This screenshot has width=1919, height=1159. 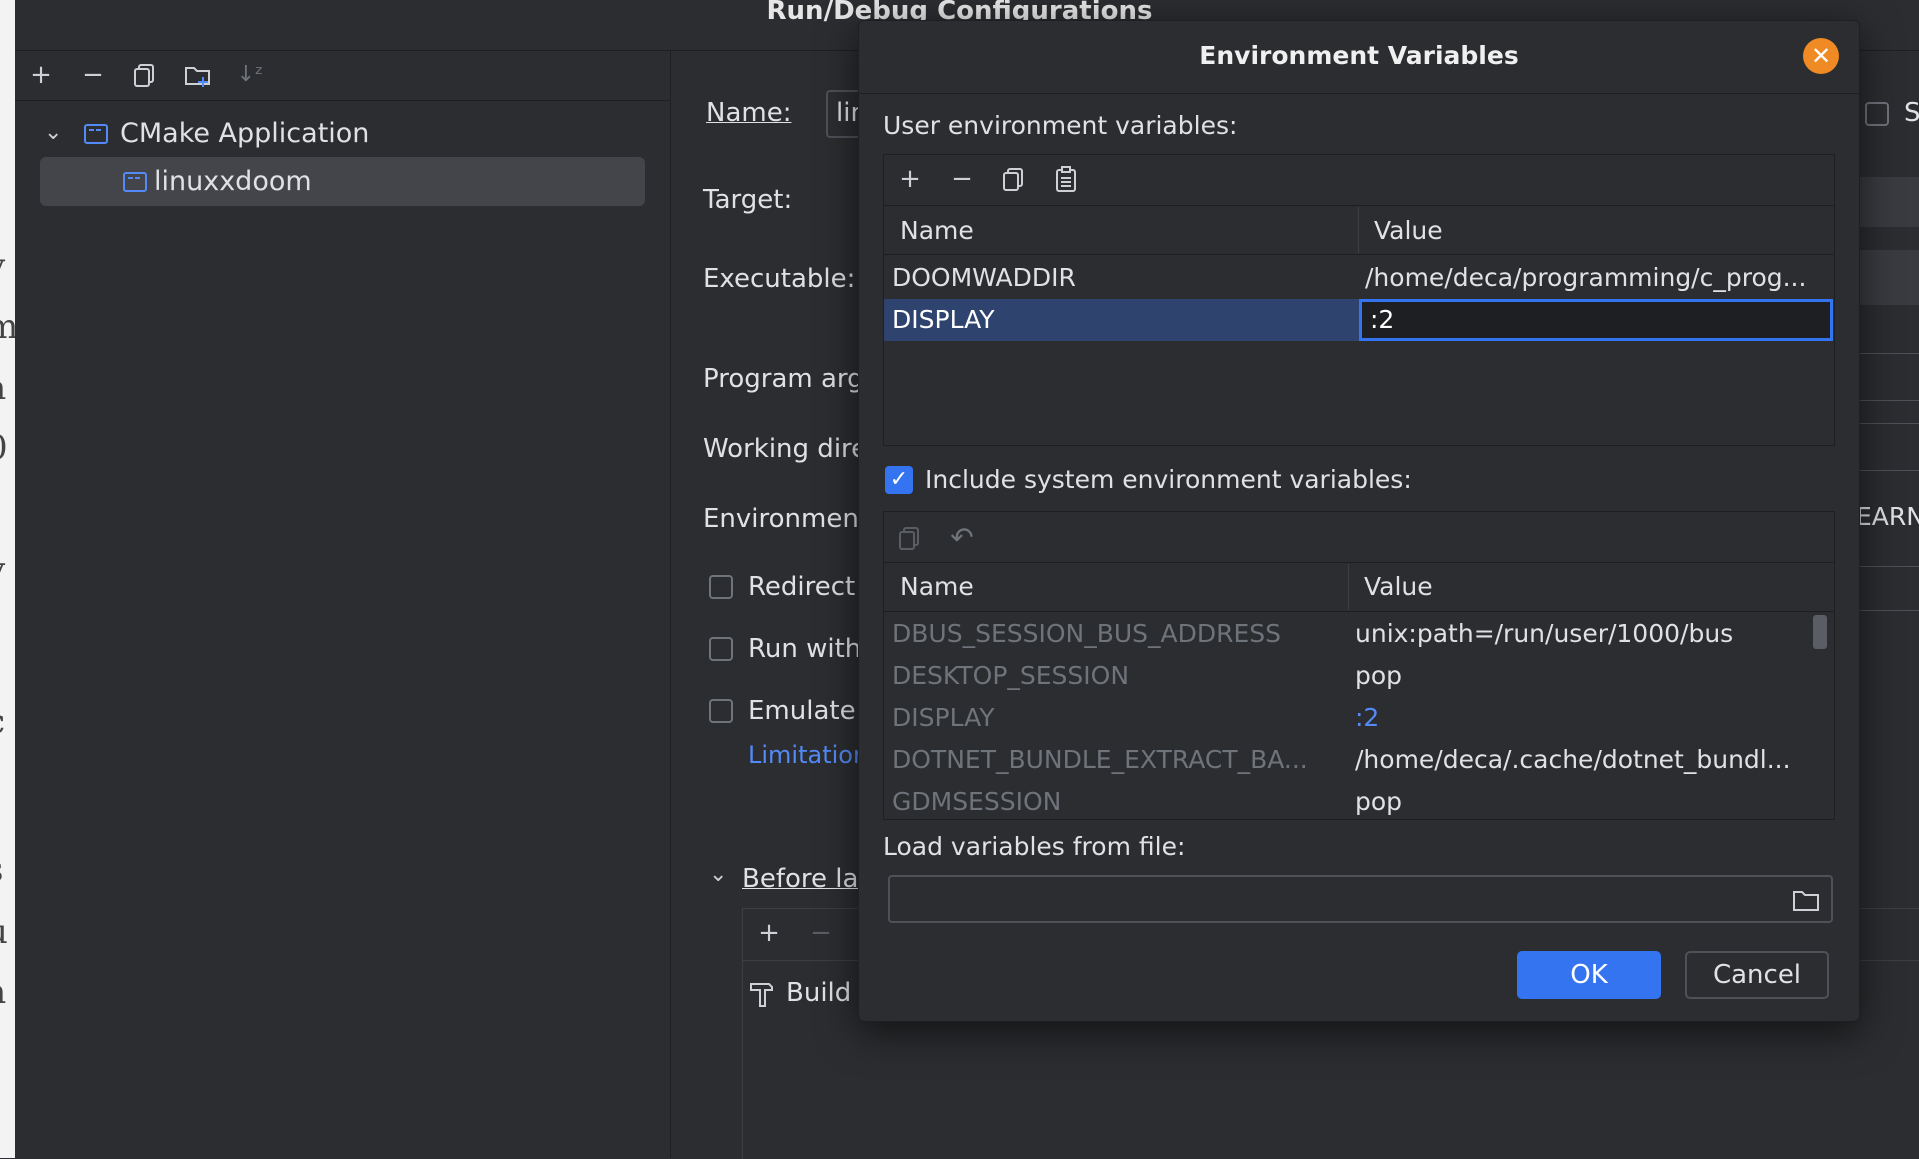 What do you see at coordinates (1360, 899) in the screenshot?
I see `load-file-input` at bounding box center [1360, 899].